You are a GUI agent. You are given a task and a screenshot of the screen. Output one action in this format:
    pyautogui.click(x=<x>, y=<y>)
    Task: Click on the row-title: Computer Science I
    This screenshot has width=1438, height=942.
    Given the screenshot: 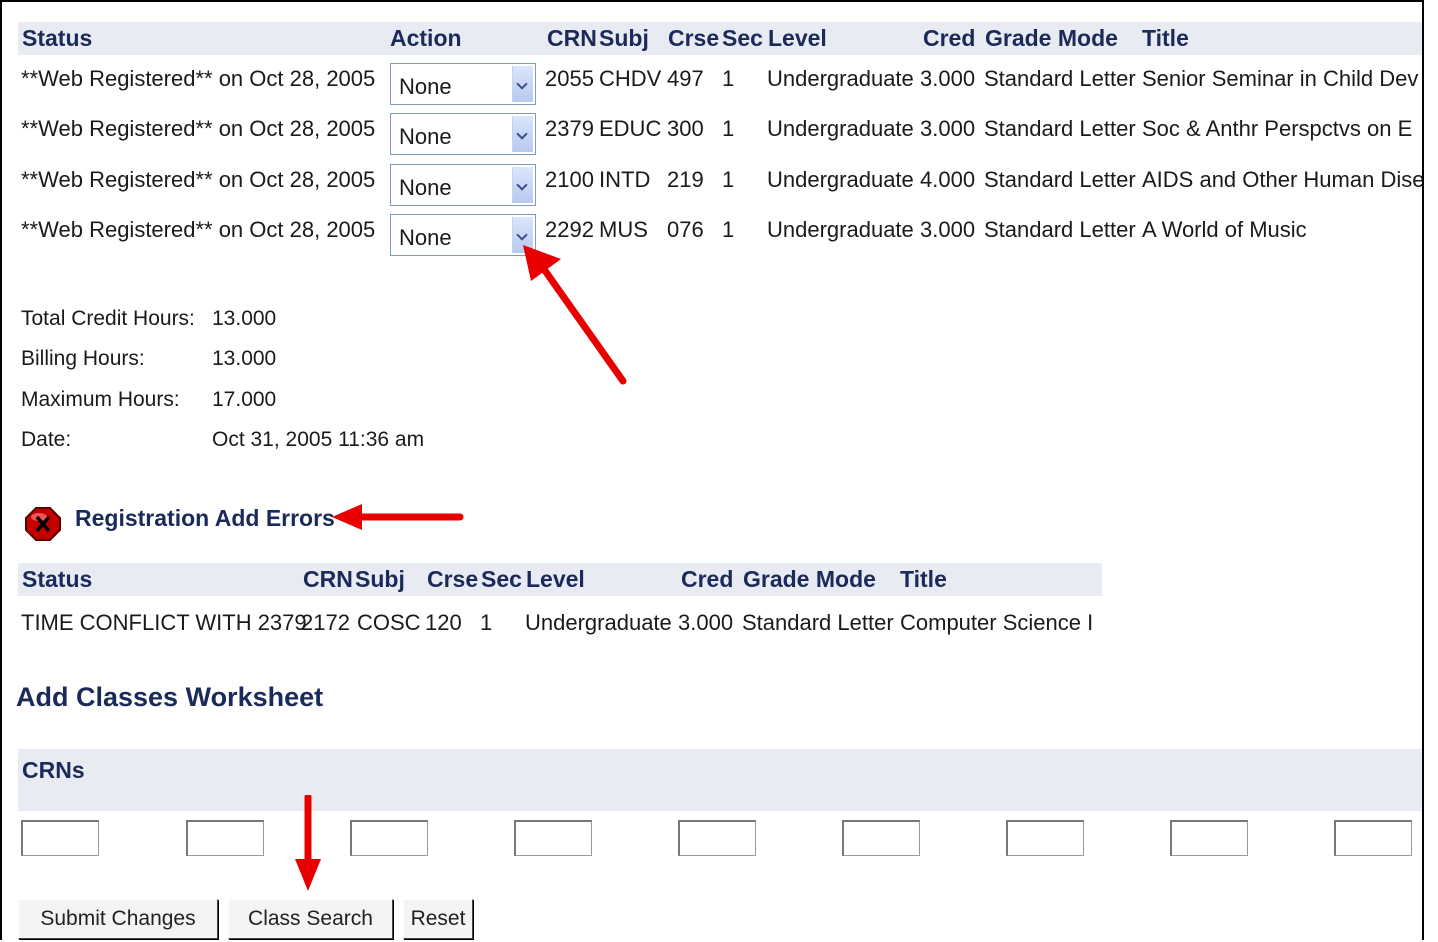 What is the action you would take?
    pyautogui.click(x=997, y=622)
    